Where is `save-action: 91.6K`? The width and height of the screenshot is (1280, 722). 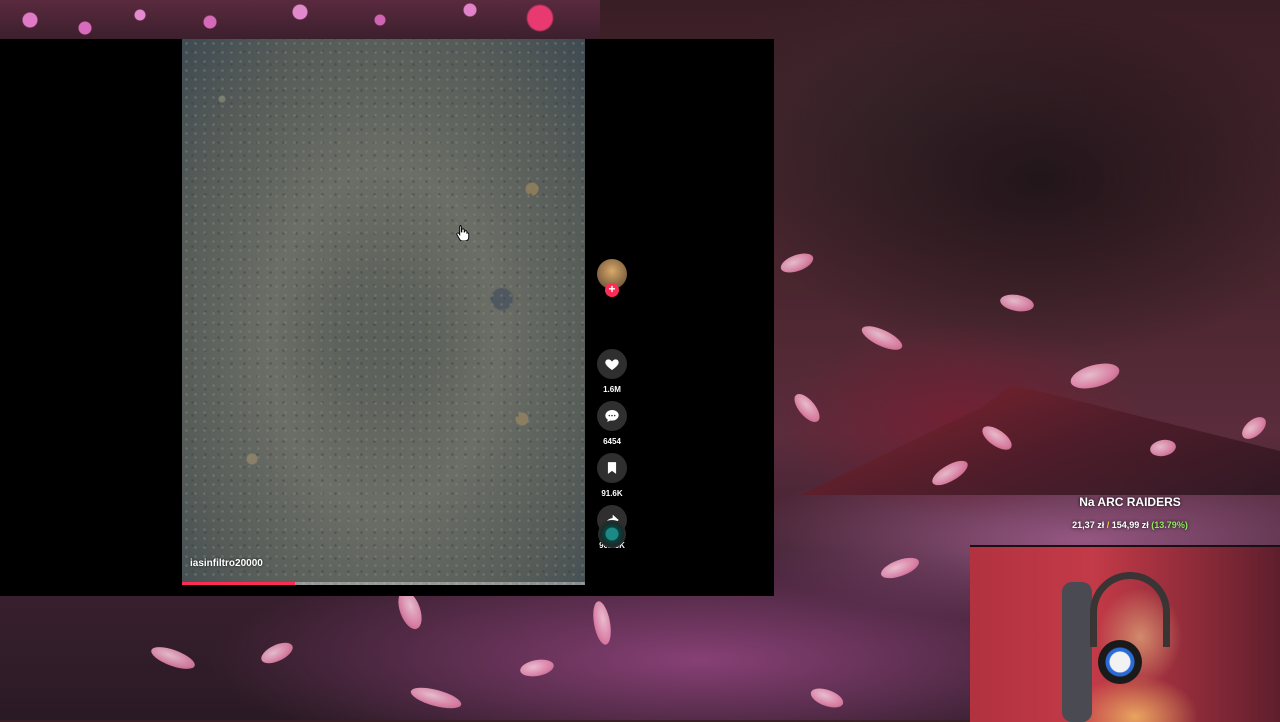 save-action: 91.6K is located at coordinates (612, 475).